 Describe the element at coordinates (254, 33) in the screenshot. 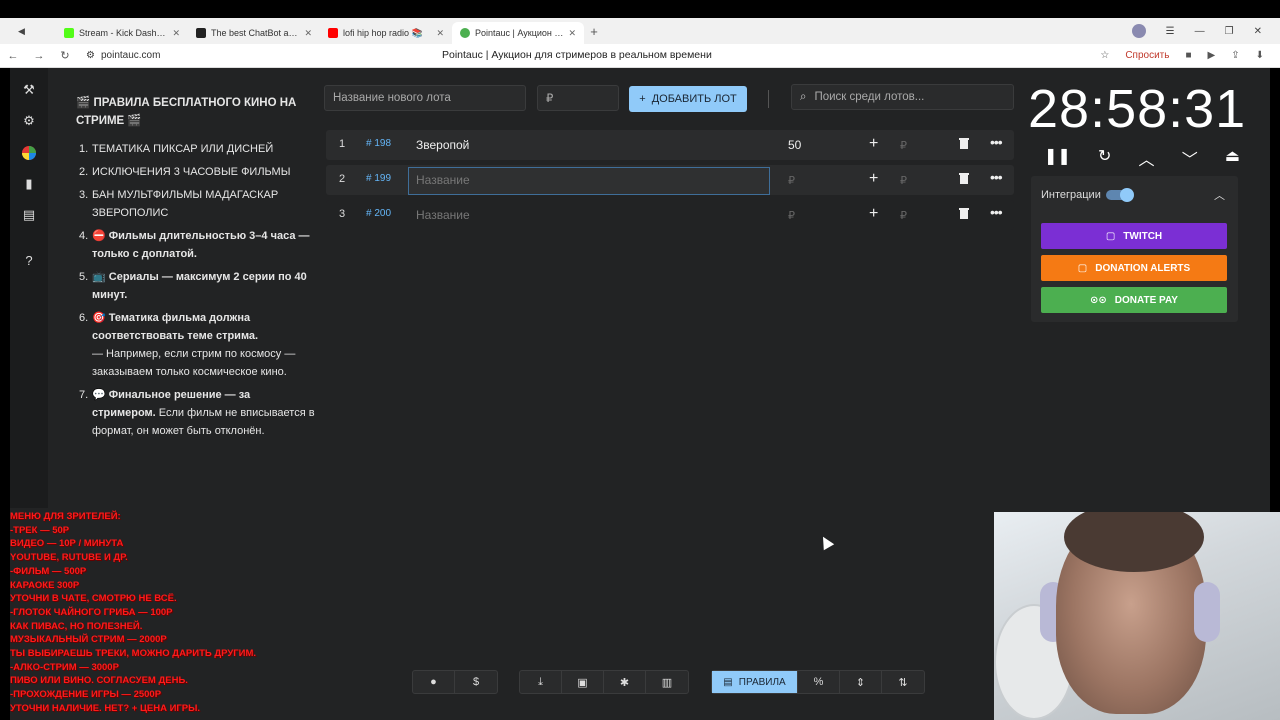

I see `tab-chatbot: The best ChatBot and Wid ✕` at that location.